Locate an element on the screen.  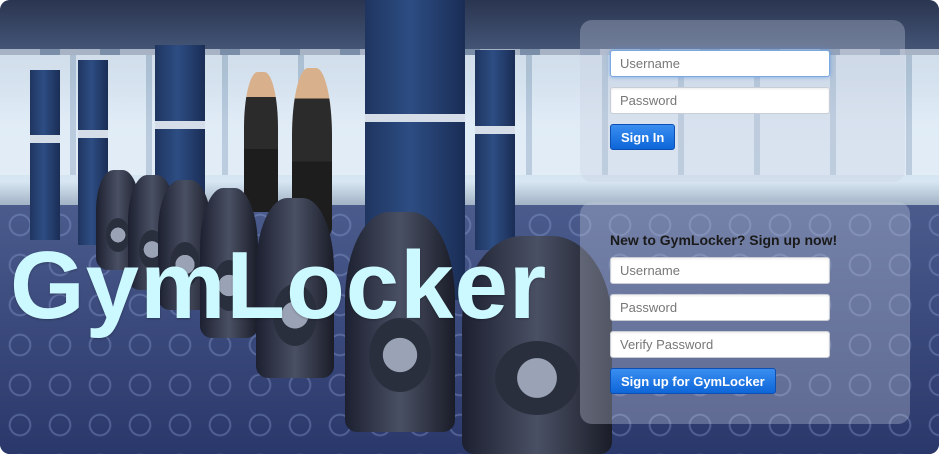
signup-password-input is located at coordinates (720, 307).